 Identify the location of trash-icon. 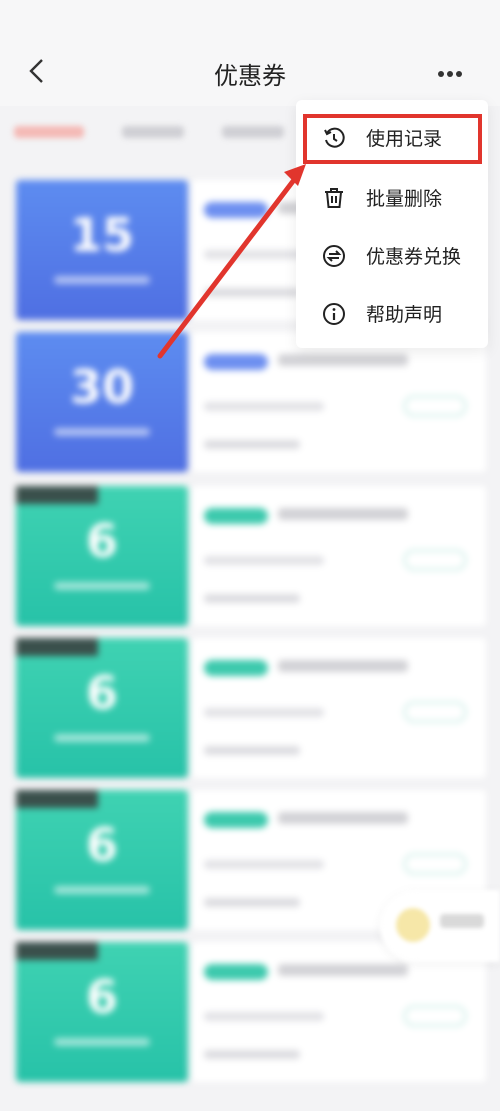
(334, 198).